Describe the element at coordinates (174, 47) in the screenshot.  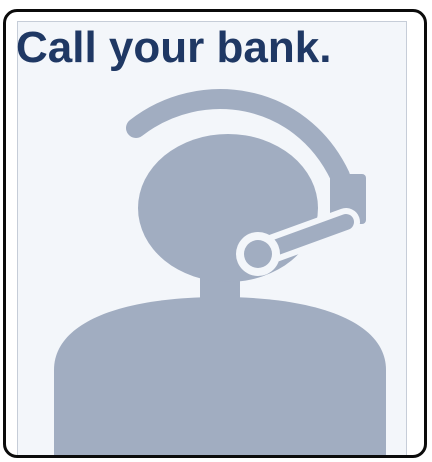
I see `page-title: Call your bank.` at that location.